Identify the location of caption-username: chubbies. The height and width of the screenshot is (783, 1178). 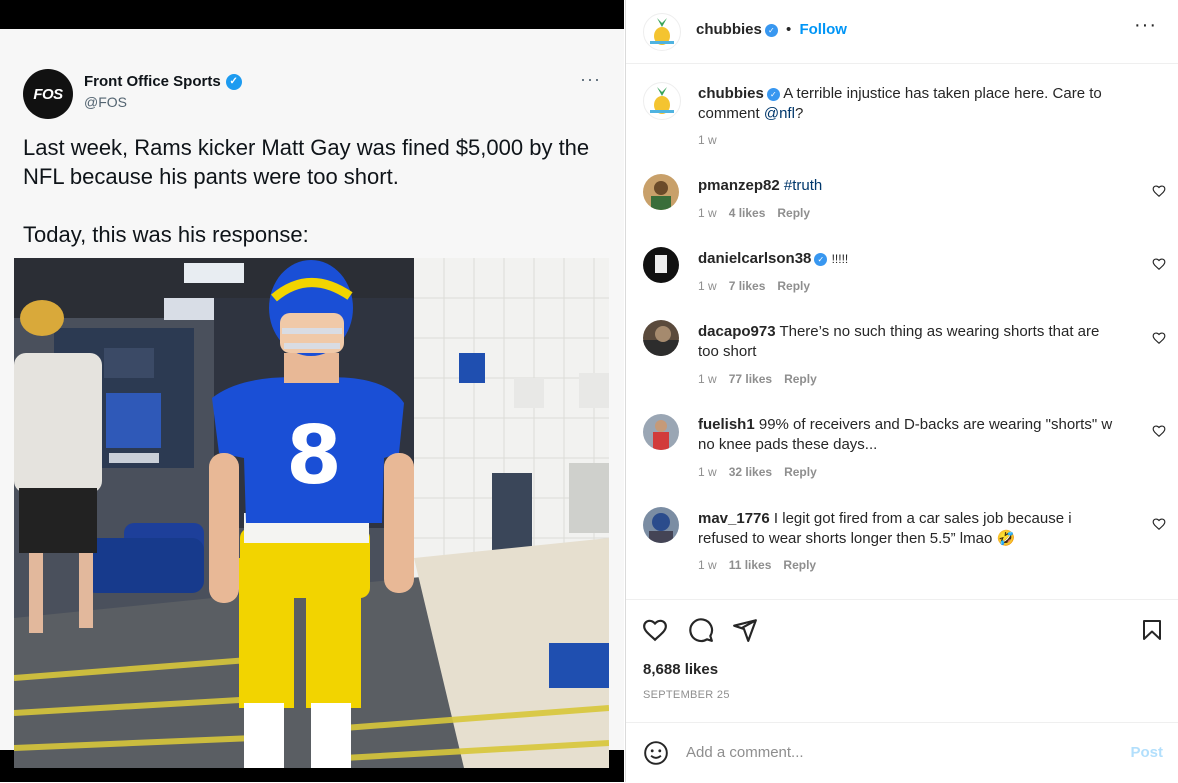
(731, 93).